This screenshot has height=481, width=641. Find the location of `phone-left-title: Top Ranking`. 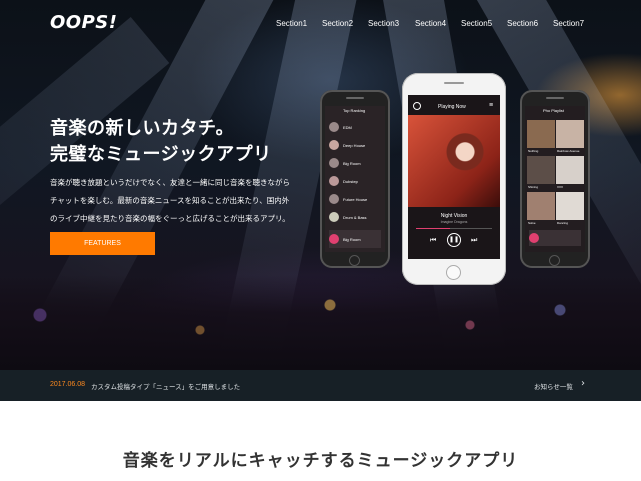

phone-left-title: Top Ranking is located at coordinates (354, 110).